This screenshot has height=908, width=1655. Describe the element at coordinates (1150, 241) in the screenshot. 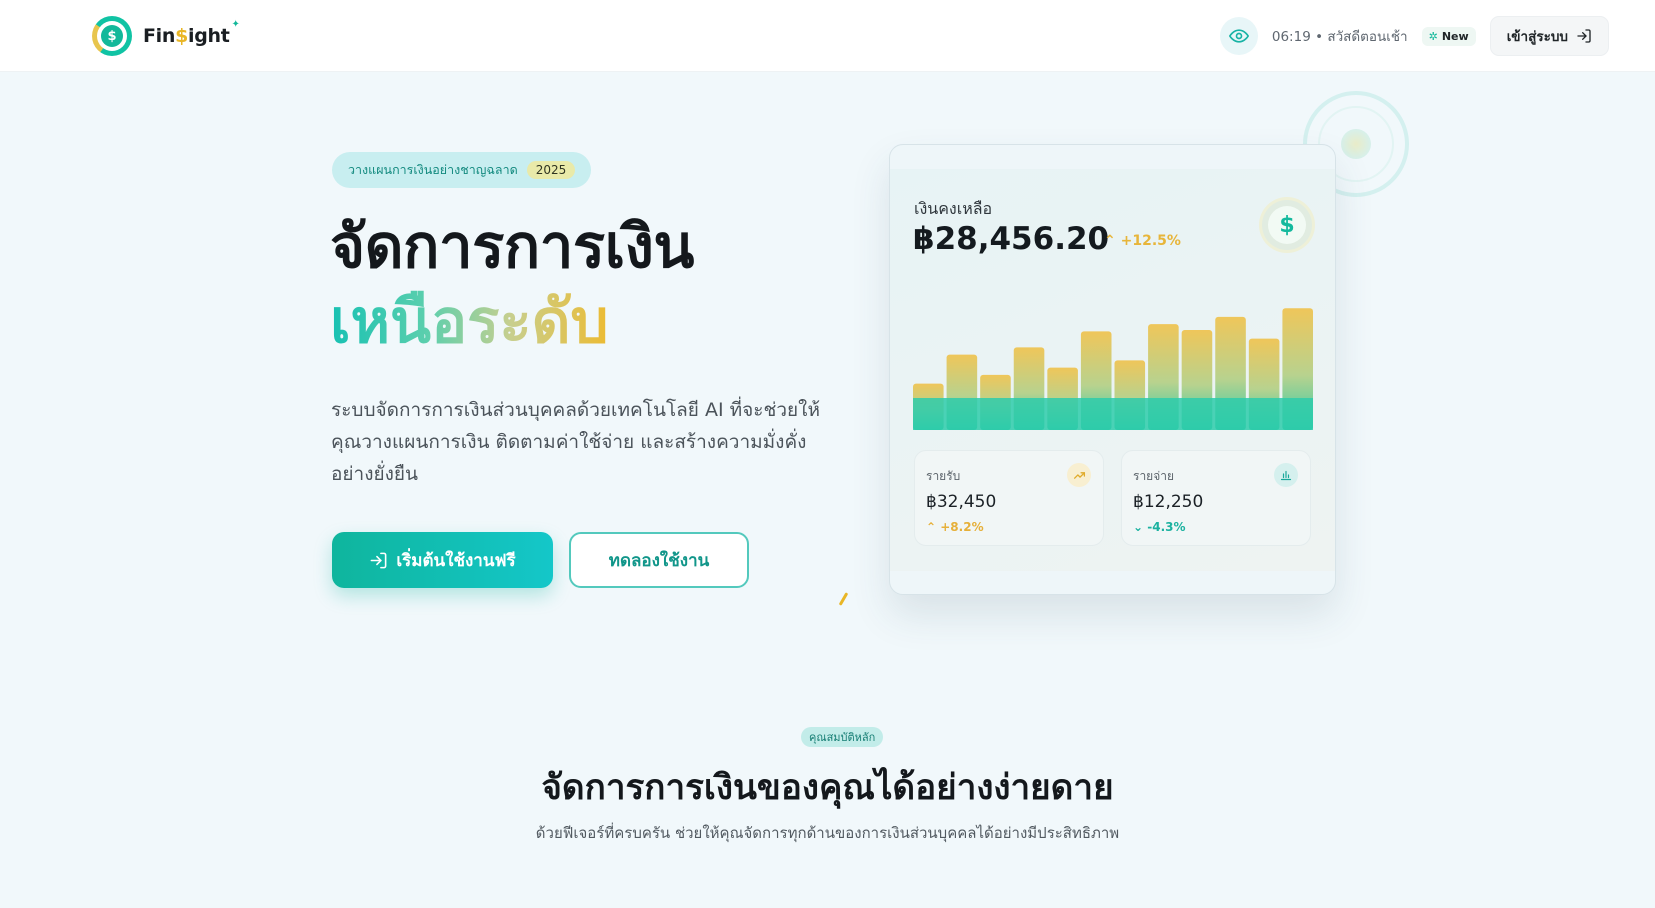

I see `balance-change-value: +12.5%` at that location.